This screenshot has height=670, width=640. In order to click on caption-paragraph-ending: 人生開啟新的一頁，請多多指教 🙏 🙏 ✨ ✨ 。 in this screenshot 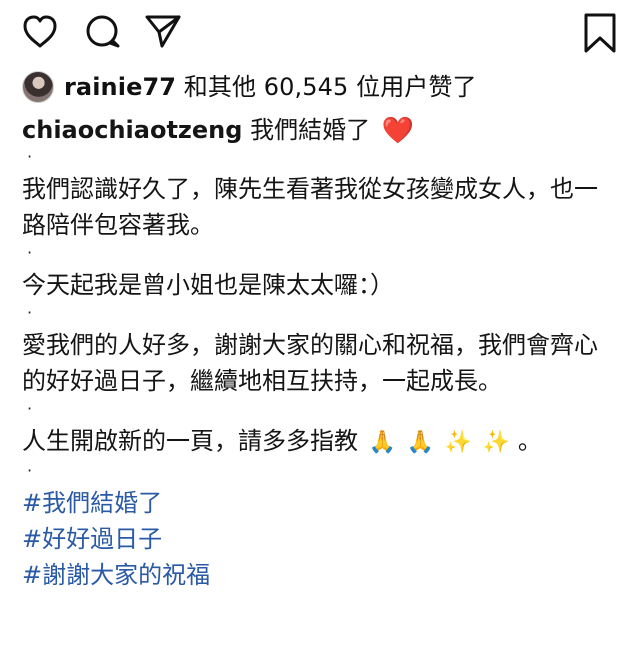, I will do `click(319, 442)`.